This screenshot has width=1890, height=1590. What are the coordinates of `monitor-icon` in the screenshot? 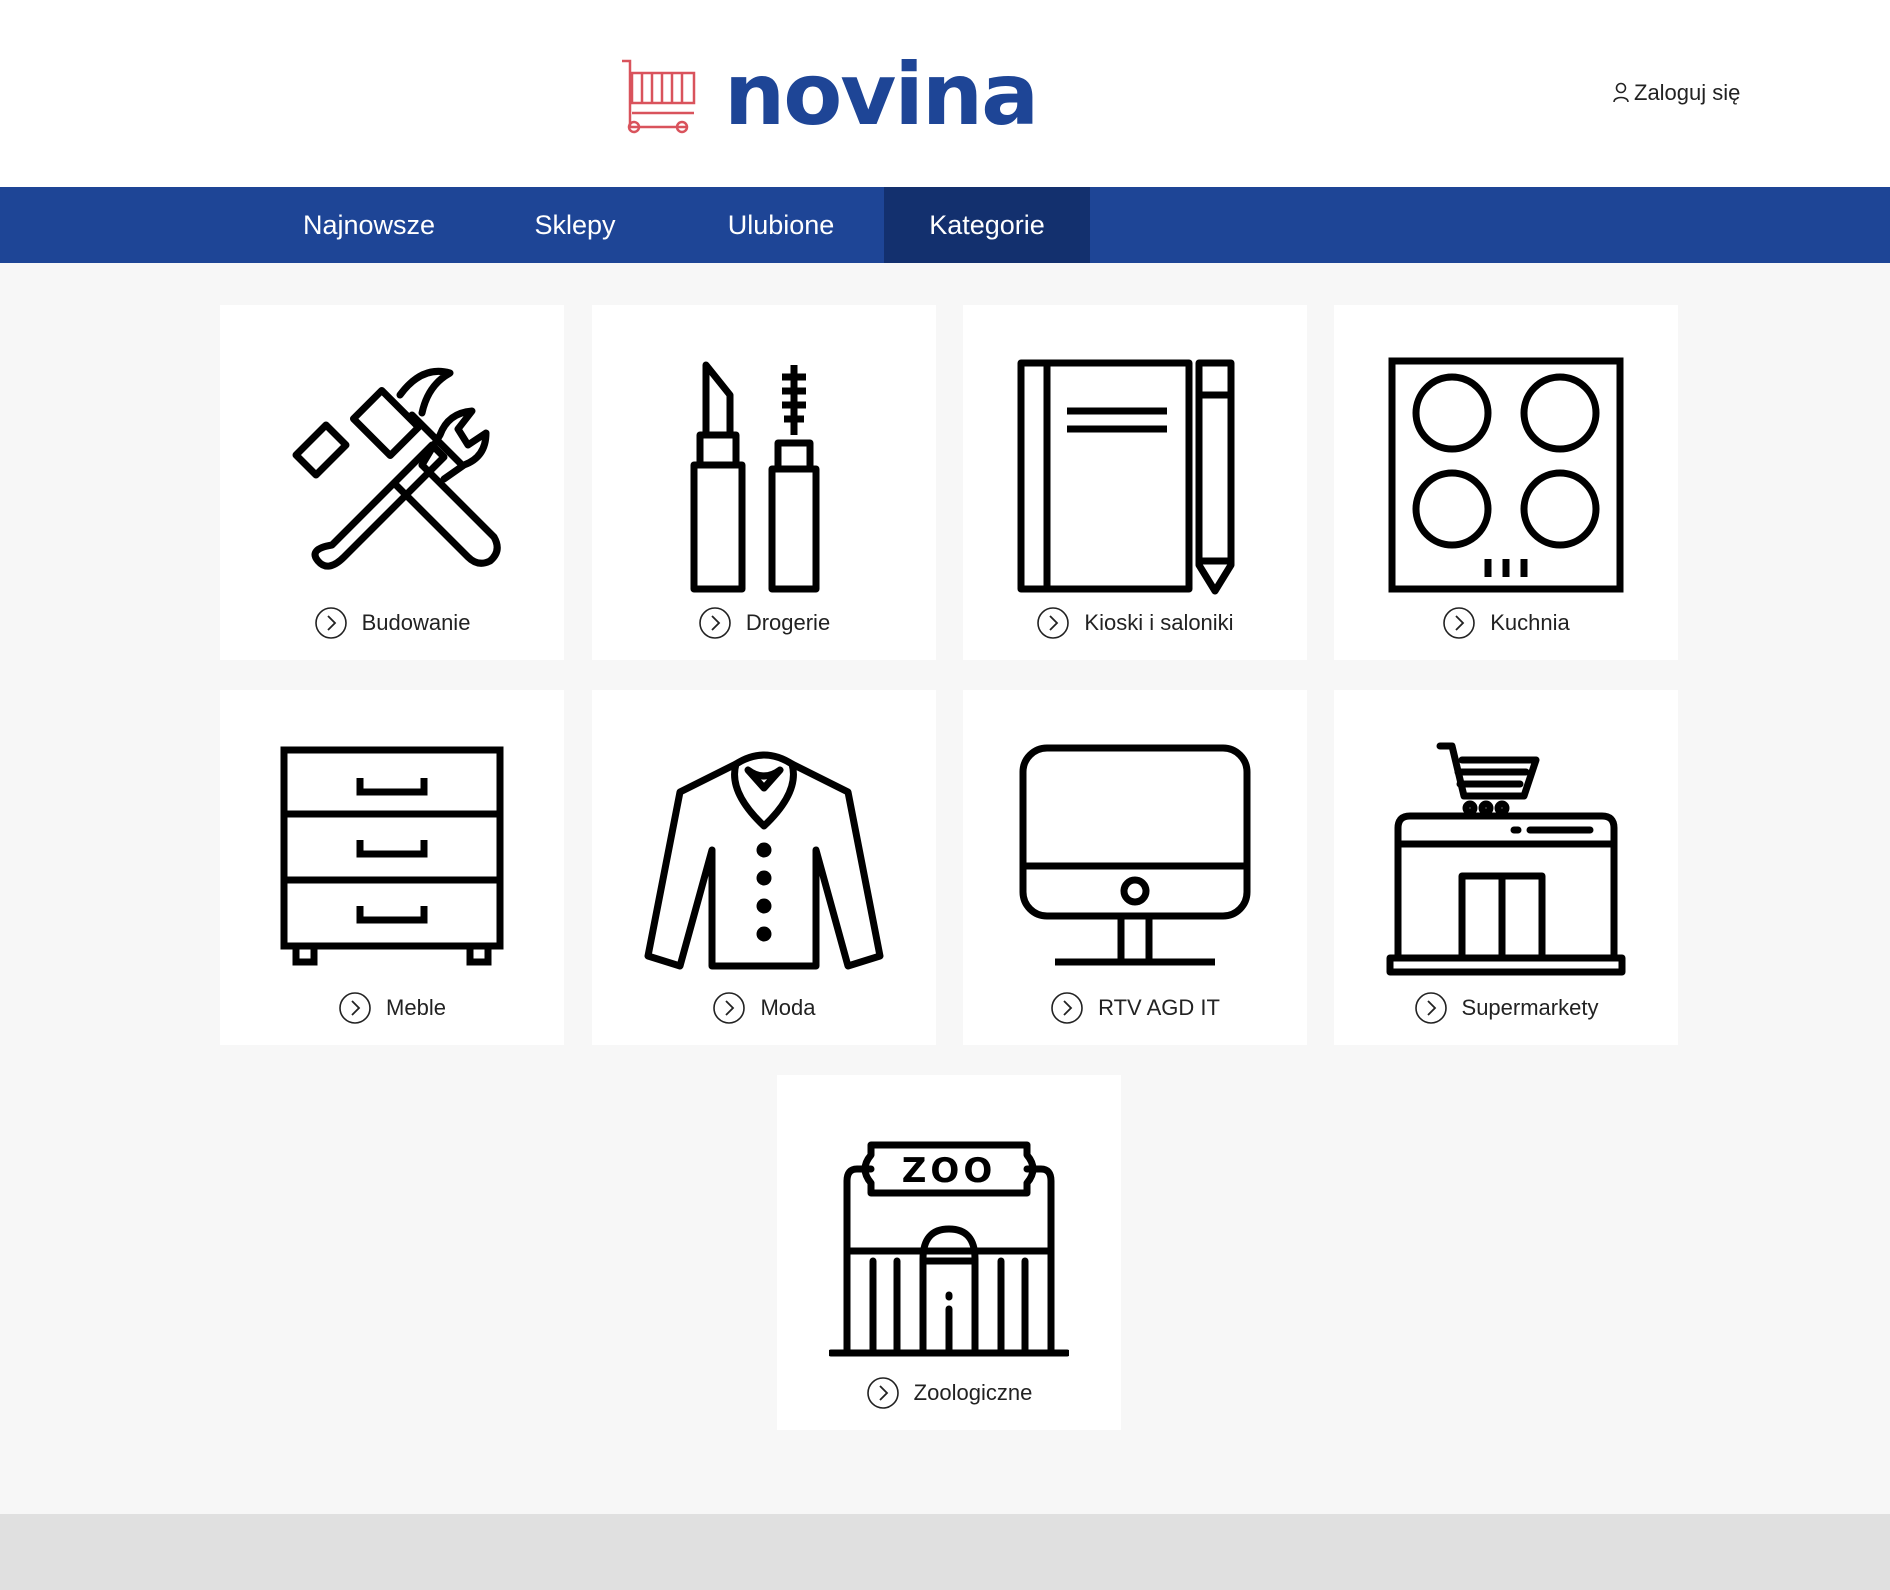 It's located at (1135, 855).